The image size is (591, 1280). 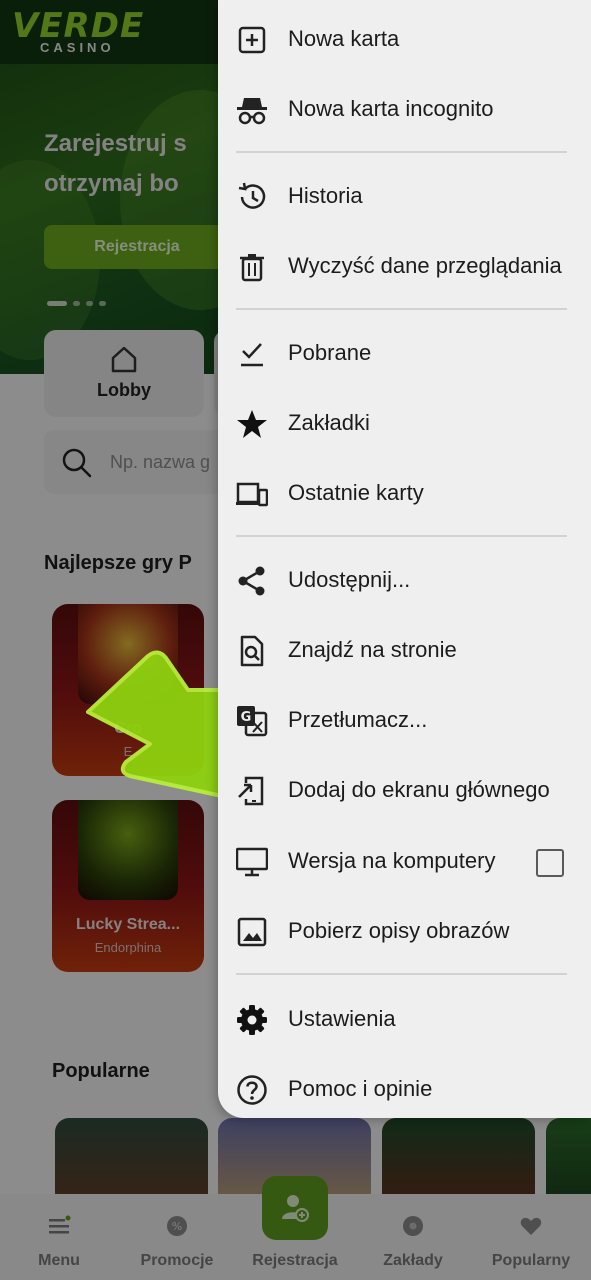 I want to click on desktop-site-checkbox, so click(x=550, y=863).